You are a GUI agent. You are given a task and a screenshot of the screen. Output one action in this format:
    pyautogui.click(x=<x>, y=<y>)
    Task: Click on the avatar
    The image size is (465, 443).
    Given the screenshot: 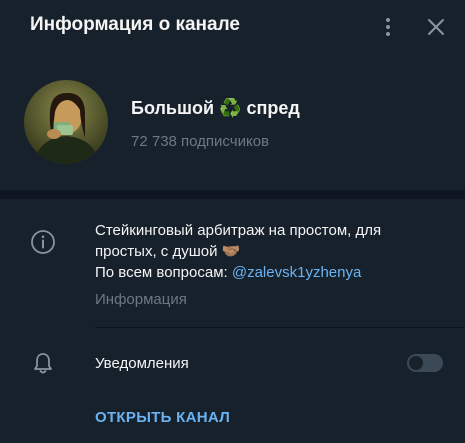 What is the action you would take?
    pyautogui.click(x=66, y=122)
    